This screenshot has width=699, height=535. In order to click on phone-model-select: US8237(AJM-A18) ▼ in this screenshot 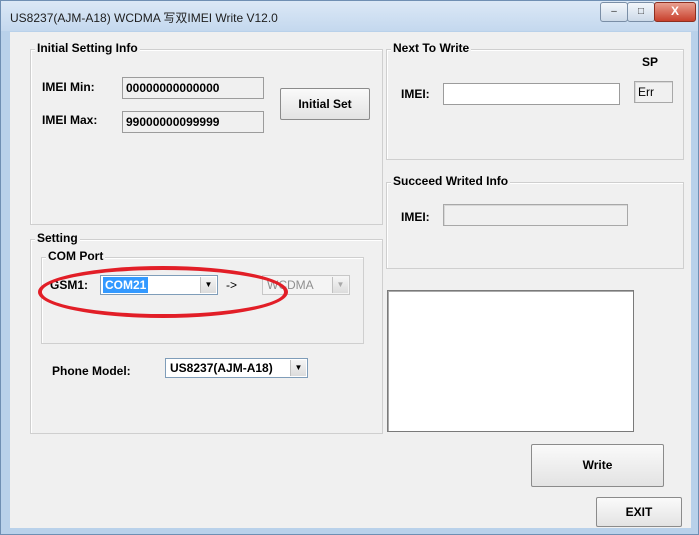, I will do `click(236, 368)`.